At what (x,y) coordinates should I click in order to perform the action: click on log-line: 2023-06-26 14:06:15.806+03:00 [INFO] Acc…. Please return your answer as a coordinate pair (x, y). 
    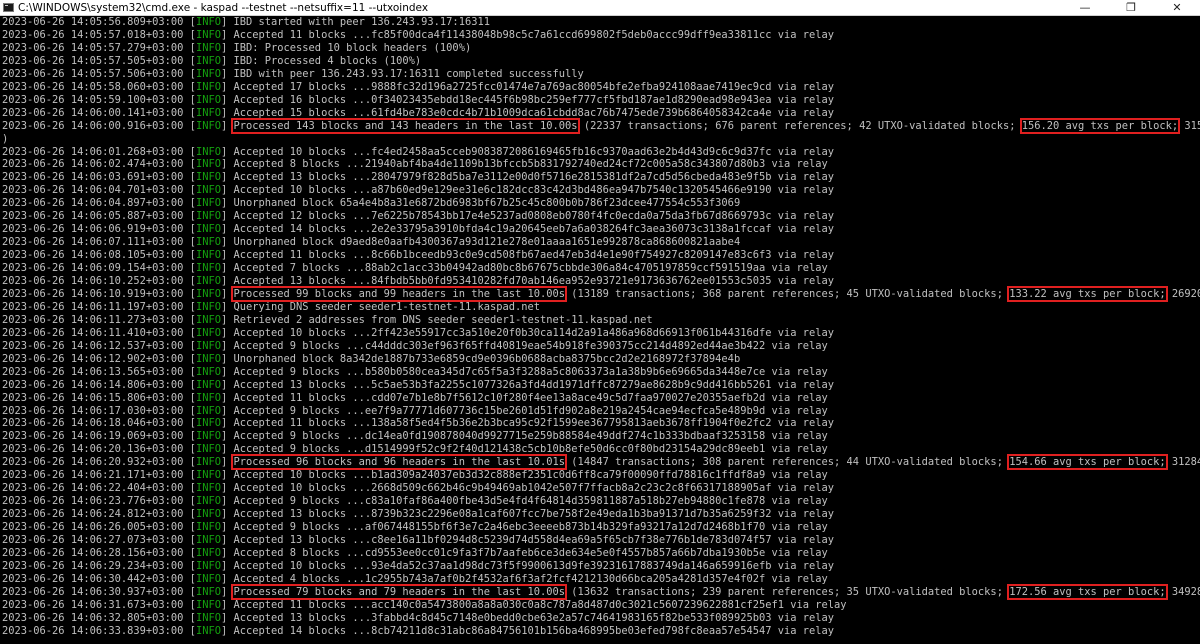
    Looking at the image, I should click on (415, 398).